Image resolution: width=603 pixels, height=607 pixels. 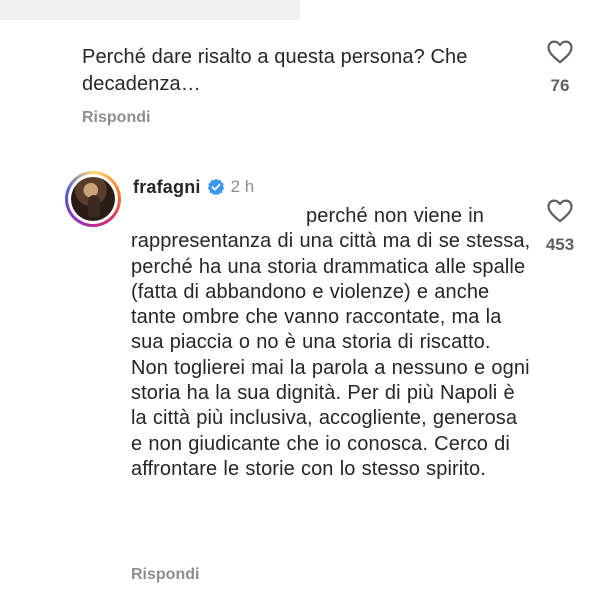 I want to click on redacted-mention, so click(x=218, y=221).